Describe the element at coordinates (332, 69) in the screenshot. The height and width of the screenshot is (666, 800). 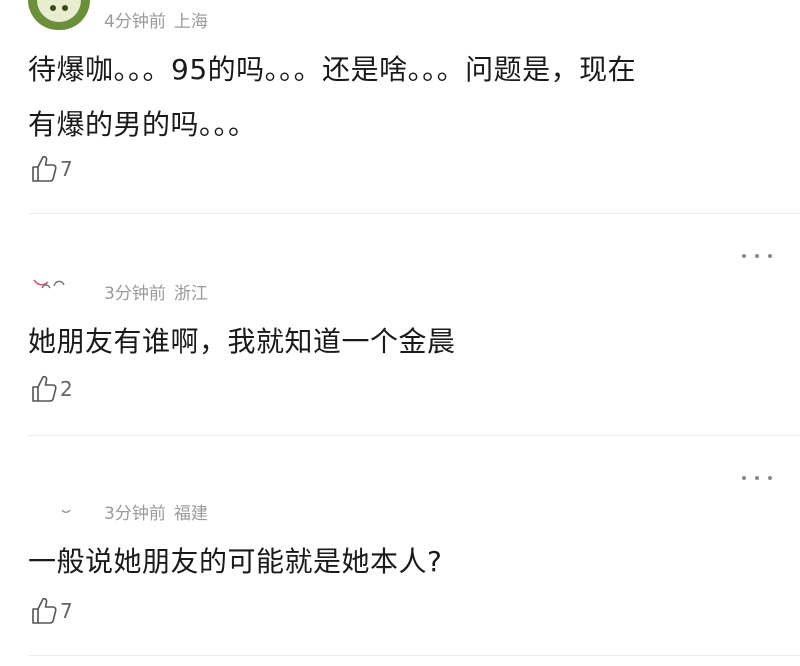
I see `comment-text-line: 待爆咖。。。95的吗。。。还是啥。。。问题是，现在` at that location.